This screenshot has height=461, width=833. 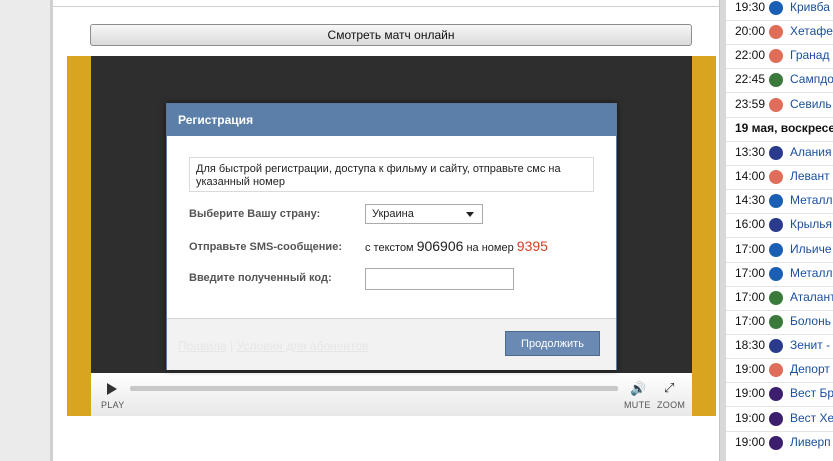 I want to click on match-time: 16:00, so click(x=750, y=224).